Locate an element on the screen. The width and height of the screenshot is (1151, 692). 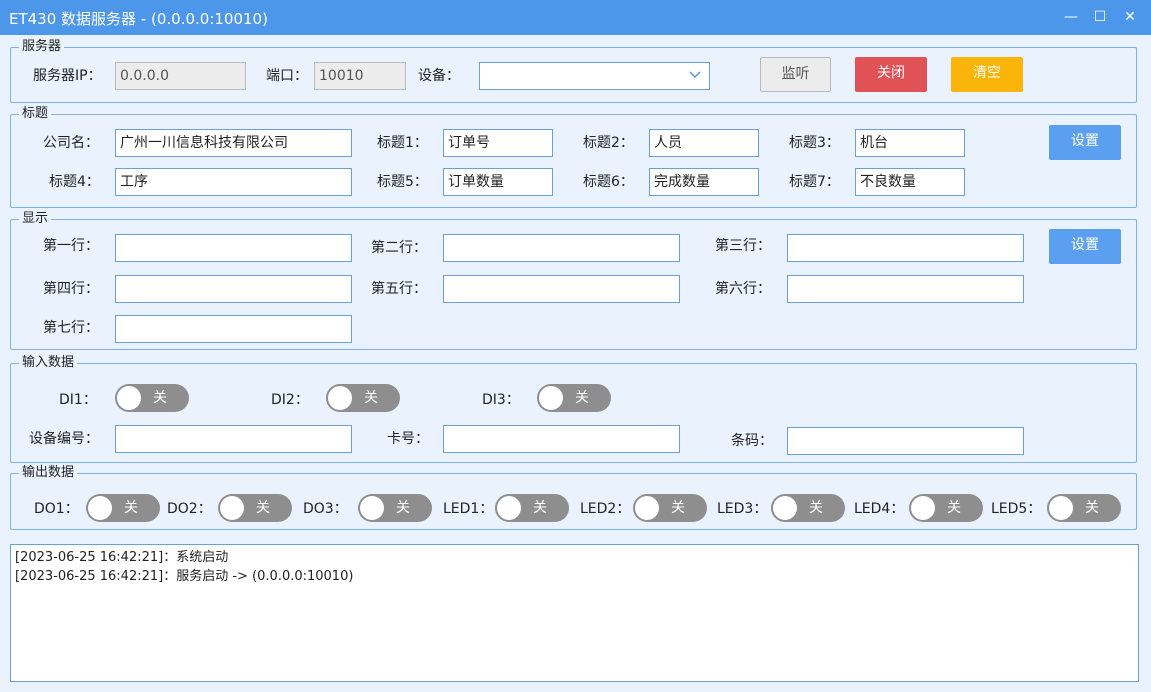
close-server-button: 关闭 is located at coordinates (891, 74).